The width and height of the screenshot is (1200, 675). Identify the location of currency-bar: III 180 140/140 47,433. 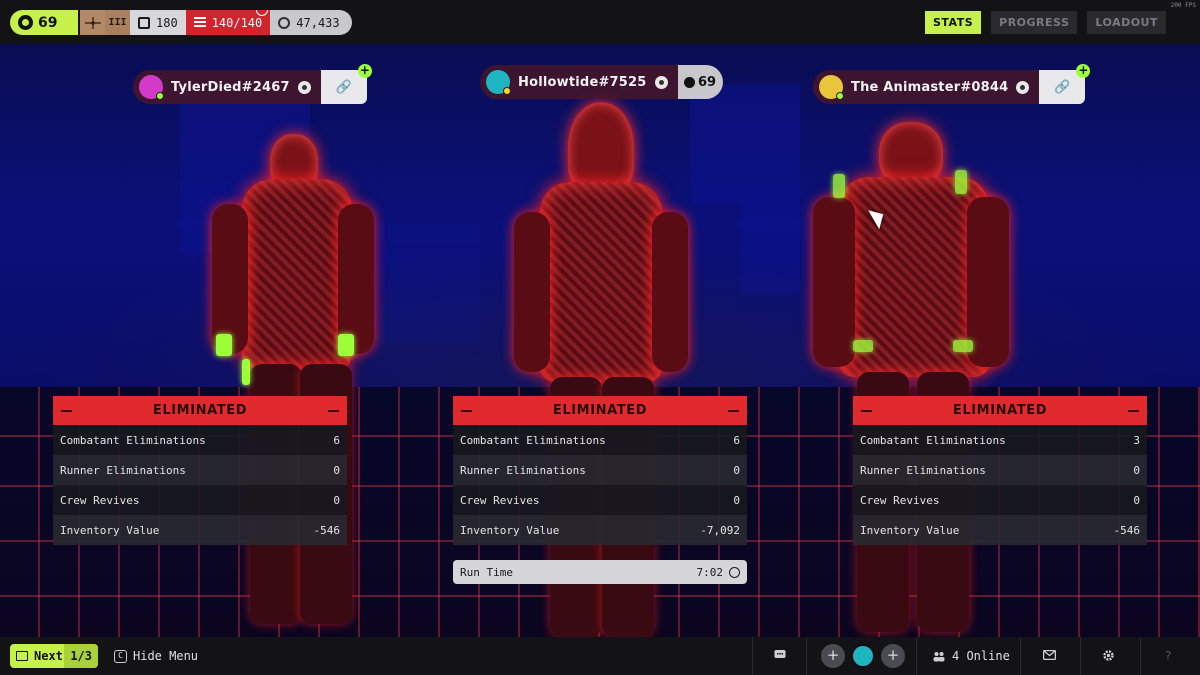
(216, 22).